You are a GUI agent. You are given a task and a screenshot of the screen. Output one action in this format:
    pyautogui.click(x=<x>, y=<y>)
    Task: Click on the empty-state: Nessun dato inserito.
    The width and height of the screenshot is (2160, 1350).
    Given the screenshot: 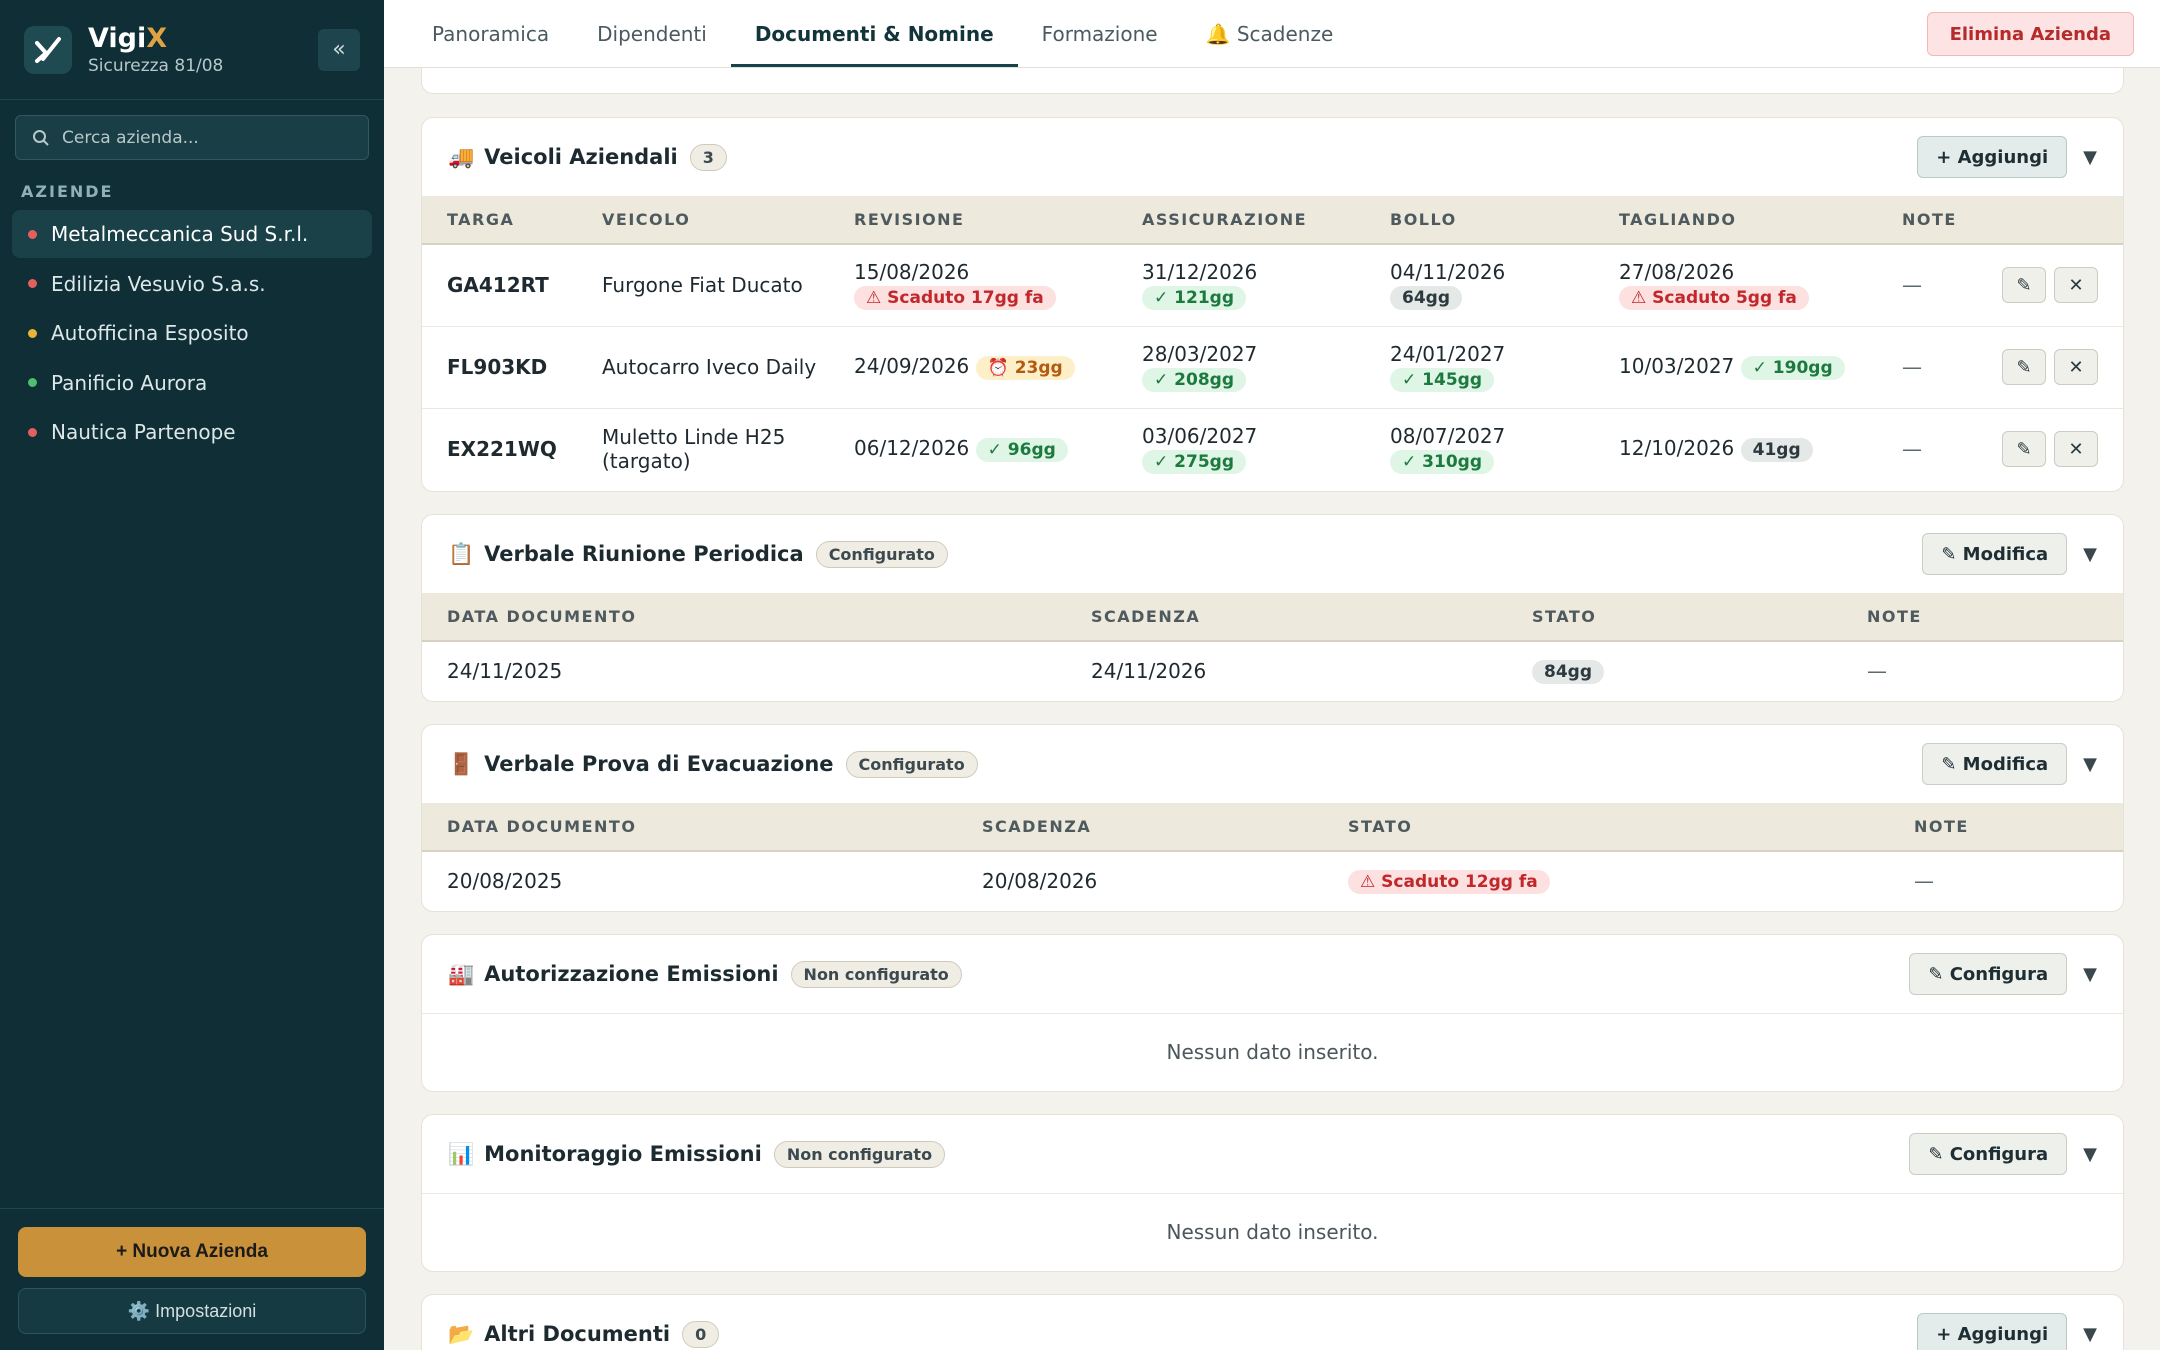 What is the action you would take?
    pyautogui.click(x=1272, y=1051)
    